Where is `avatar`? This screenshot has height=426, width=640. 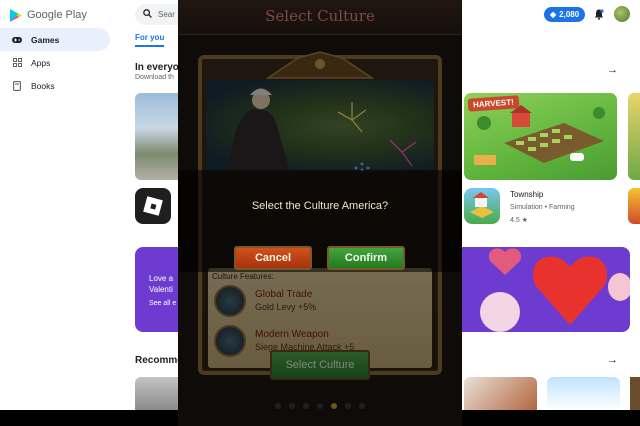
avatar is located at coordinates (622, 14).